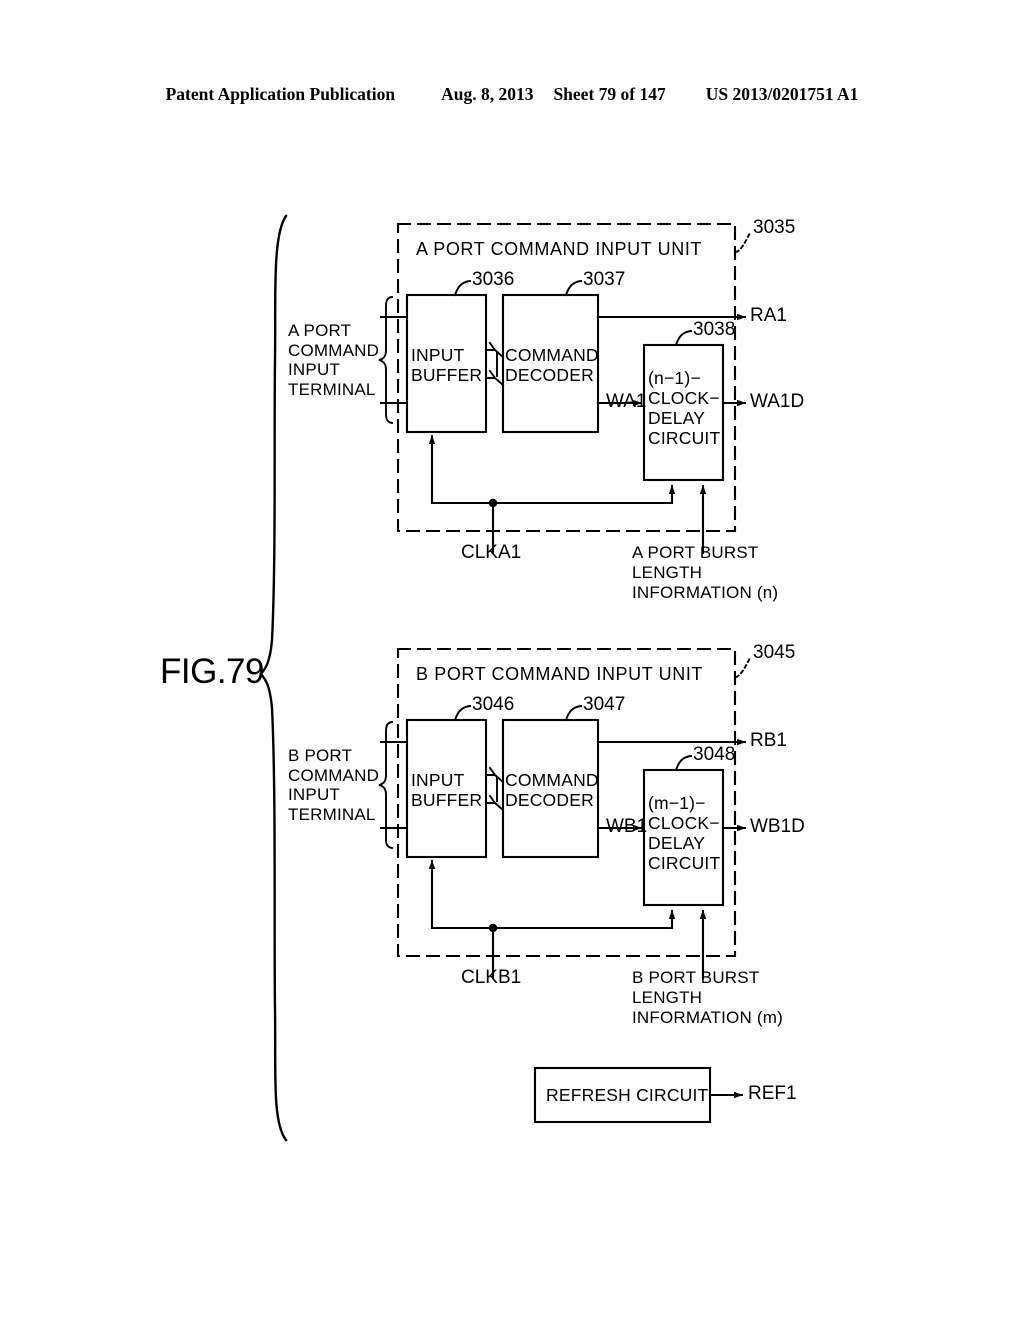 The height and width of the screenshot is (1320, 1024). What do you see at coordinates (573, 288) in the screenshot?
I see `a-port-ref-3037-leader` at bounding box center [573, 288].